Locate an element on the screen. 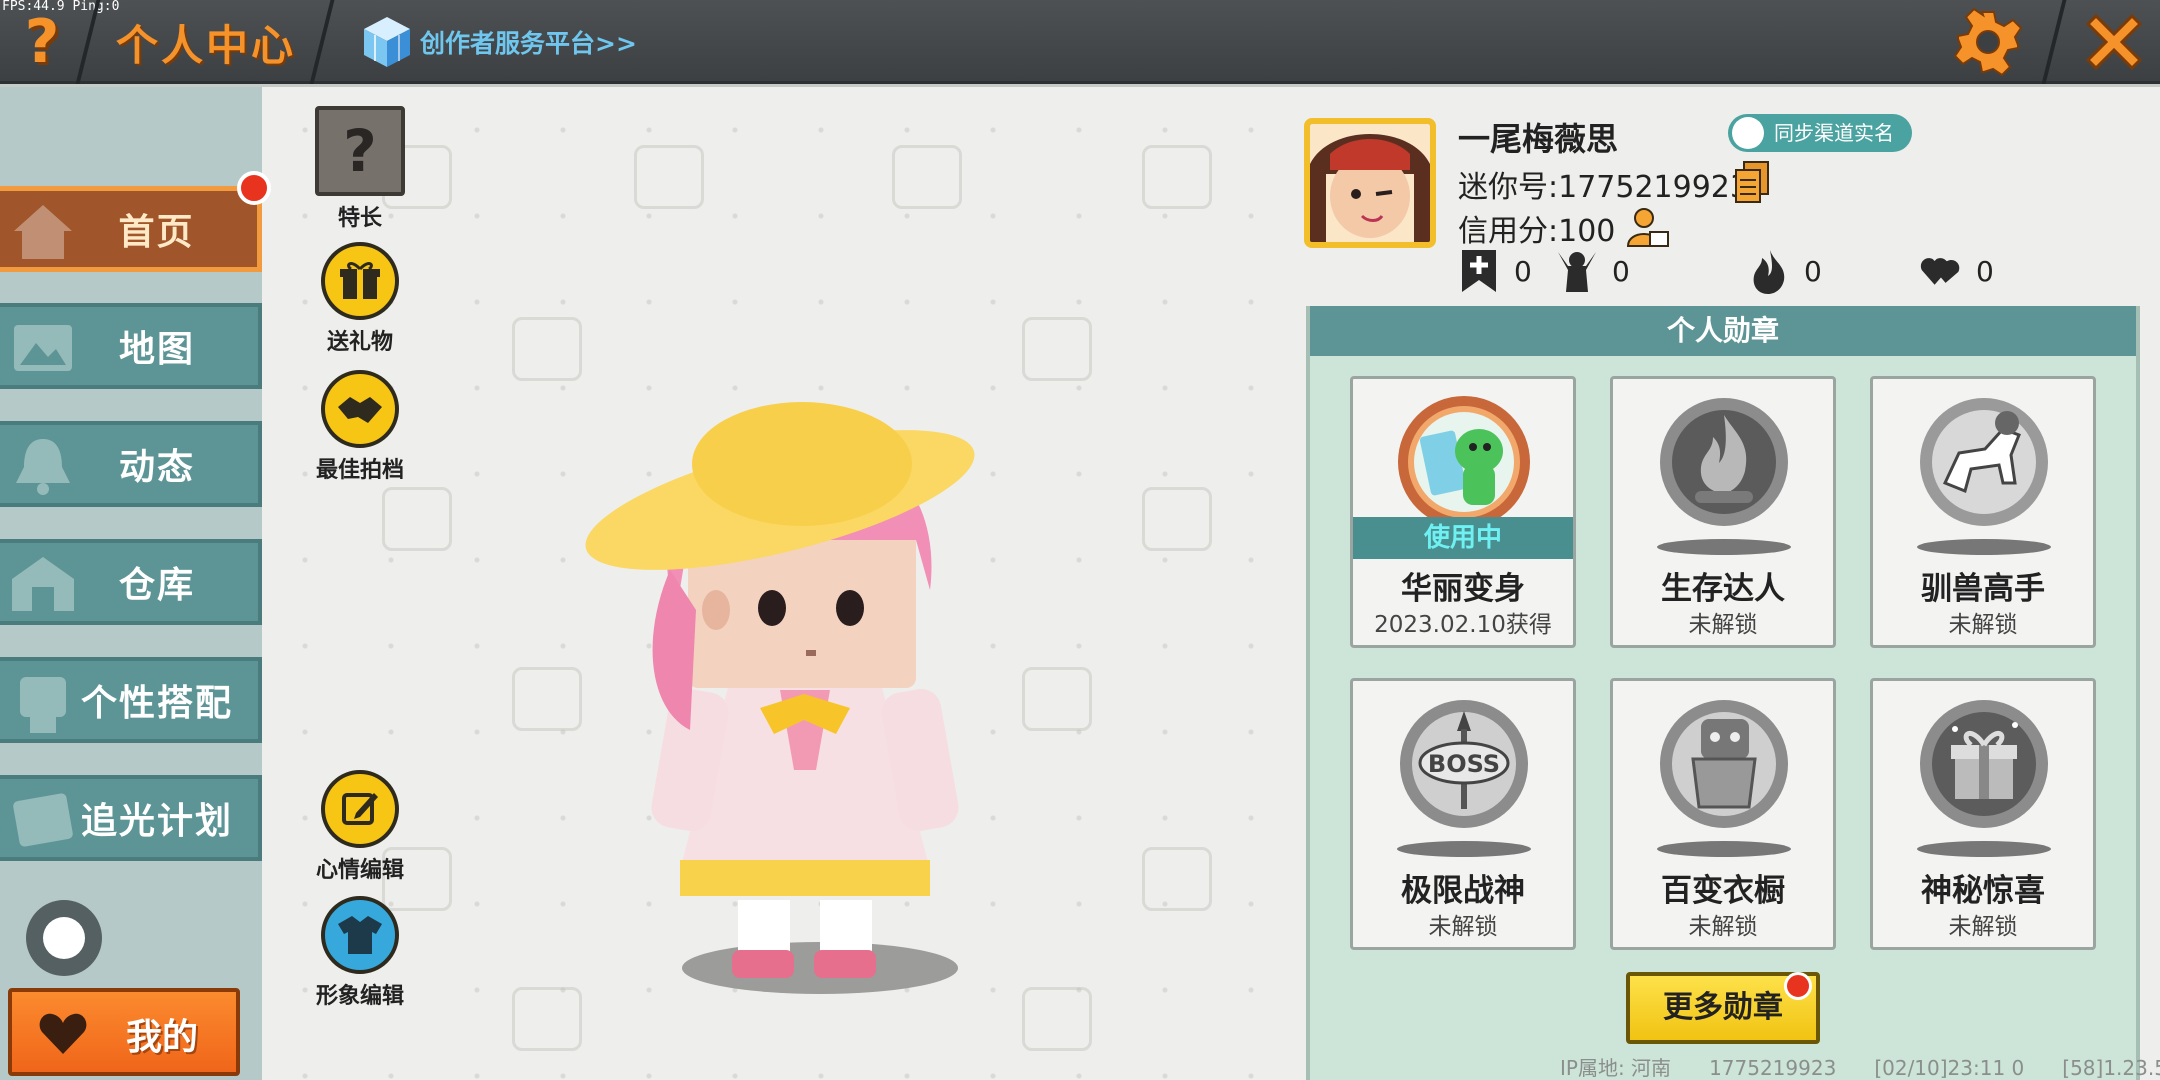 Image resolution: width=2160 pixels, height=1080 pixels. copy-icon is located at coordinates (1752, 182).